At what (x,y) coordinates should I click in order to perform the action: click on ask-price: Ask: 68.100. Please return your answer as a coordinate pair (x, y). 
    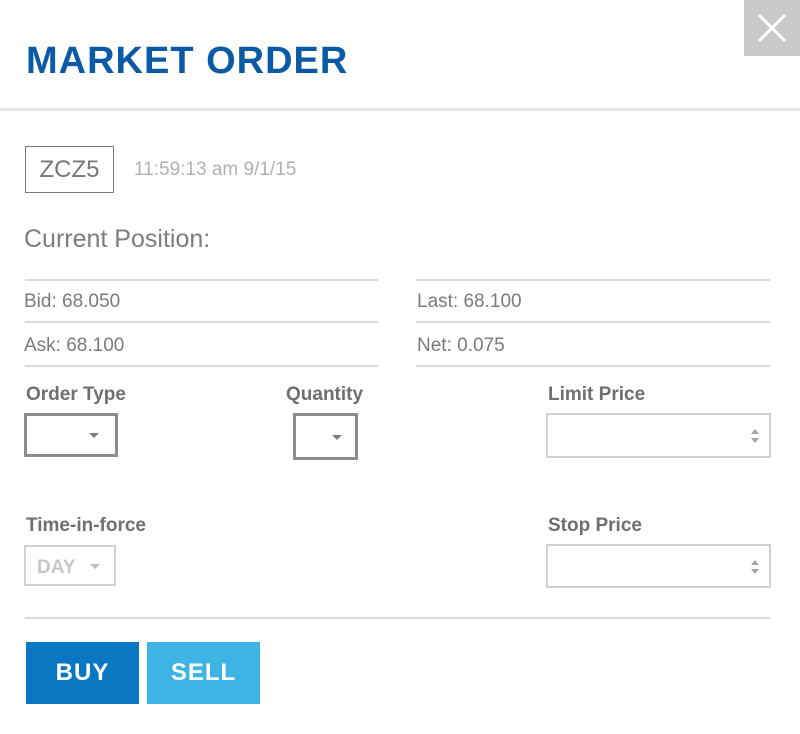
    Looking at the image, I should click on (74, 345).